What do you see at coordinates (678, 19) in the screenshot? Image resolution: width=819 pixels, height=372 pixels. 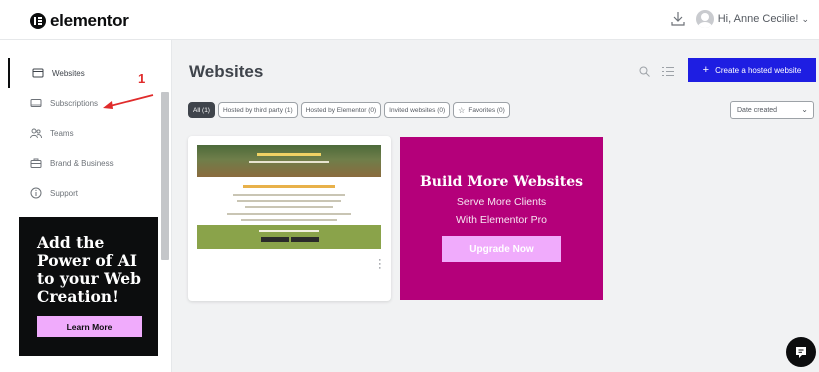 I see `download-icon` at bounding box center [678, 19].